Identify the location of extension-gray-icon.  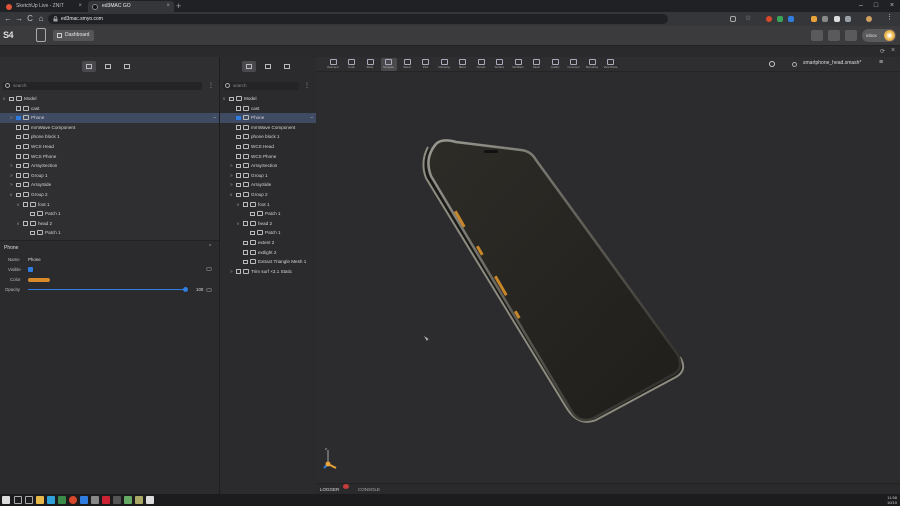
(825, 19).